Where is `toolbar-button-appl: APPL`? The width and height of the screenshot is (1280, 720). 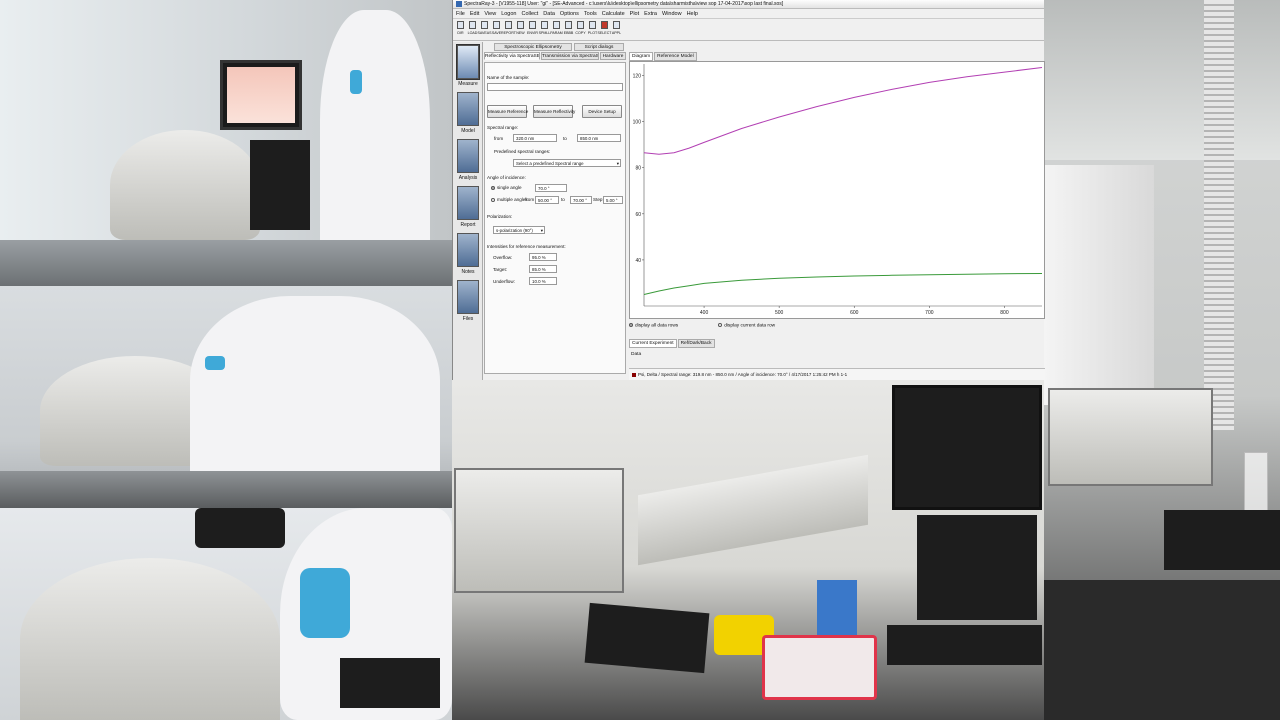 toolbar-button-appl: APPL is located at coordinates (616, 28).